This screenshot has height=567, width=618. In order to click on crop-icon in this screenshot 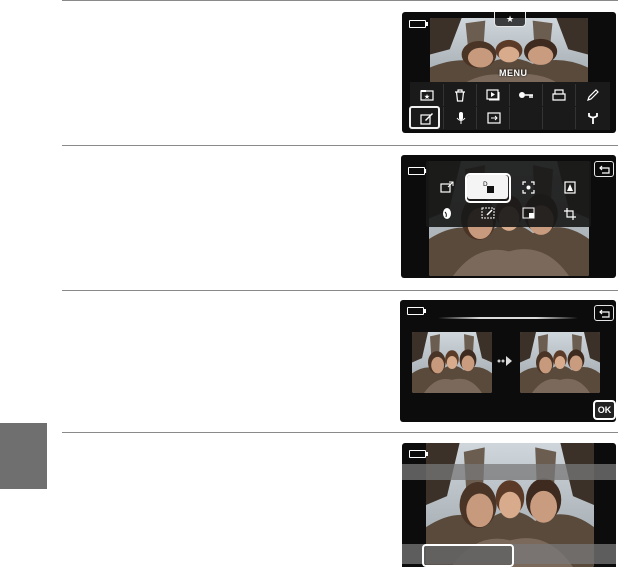, I will do `click(569, 213)`.